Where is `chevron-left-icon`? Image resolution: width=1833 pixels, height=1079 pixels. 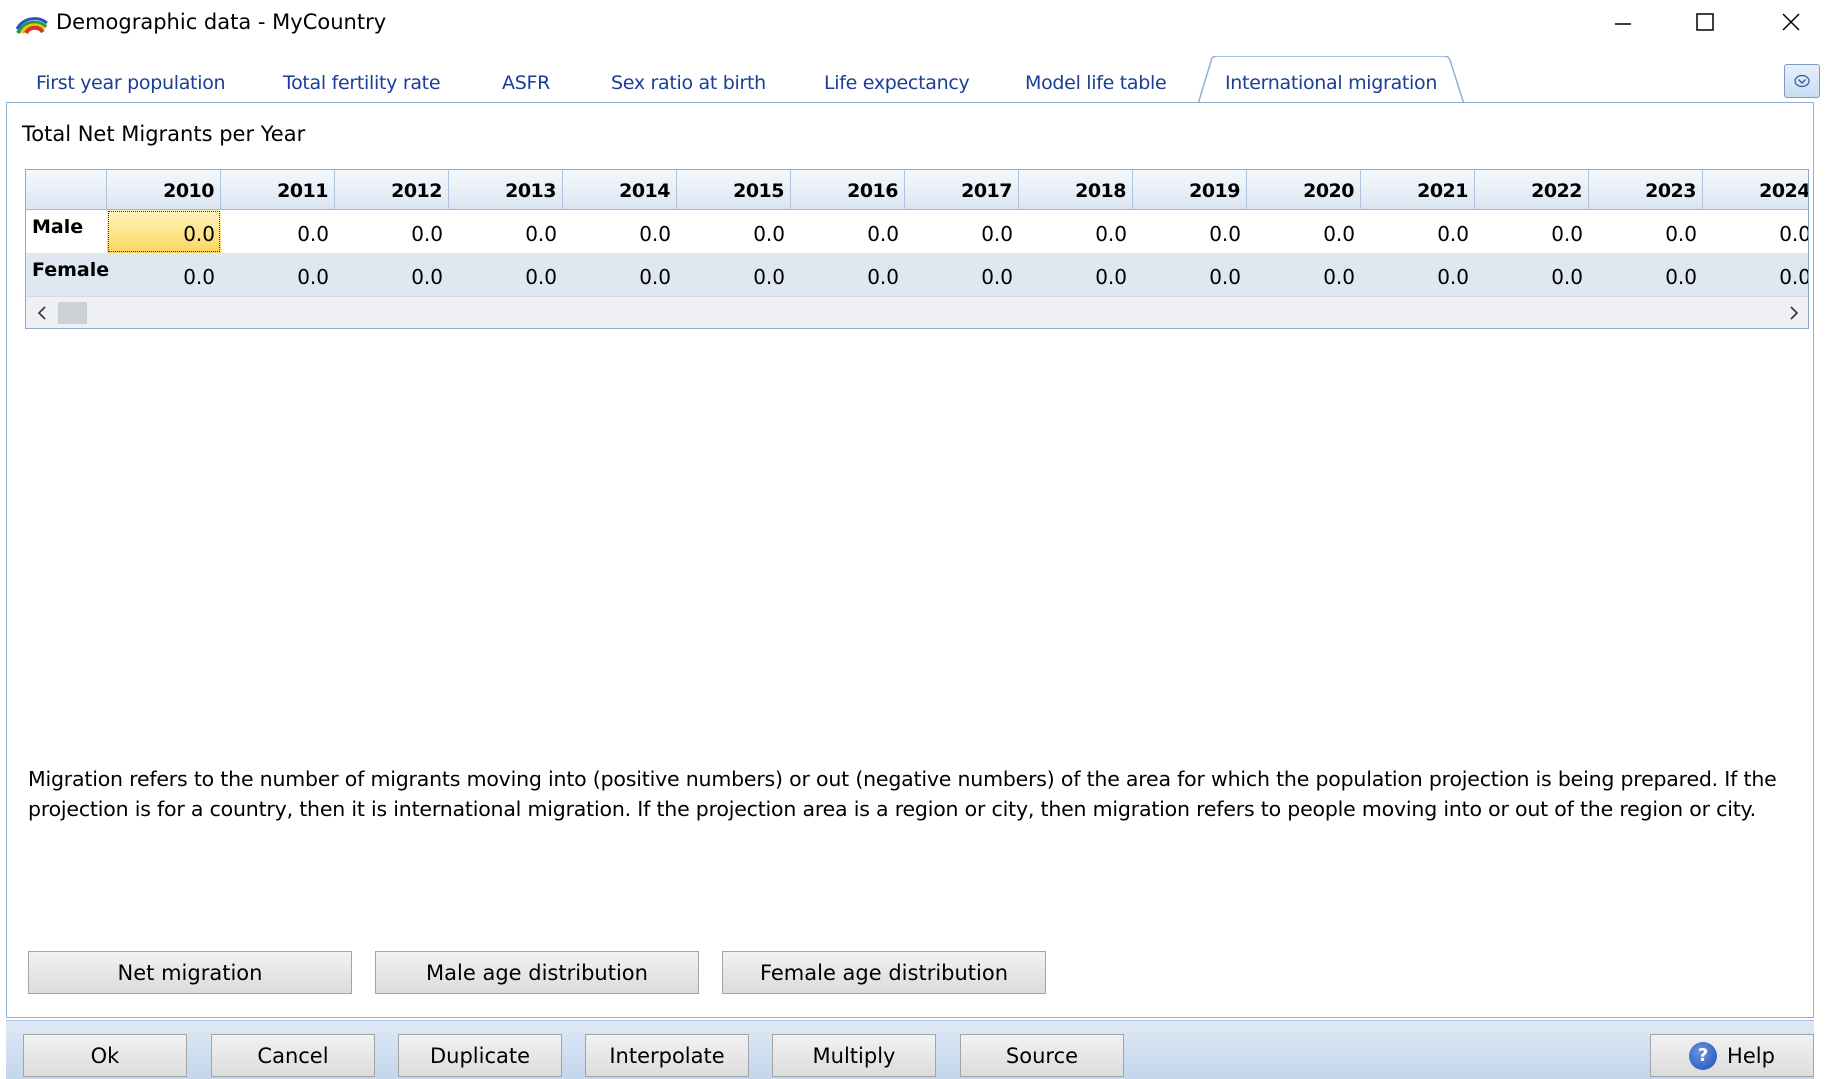
chevron-left-icon is located at coordinates (41, 313).